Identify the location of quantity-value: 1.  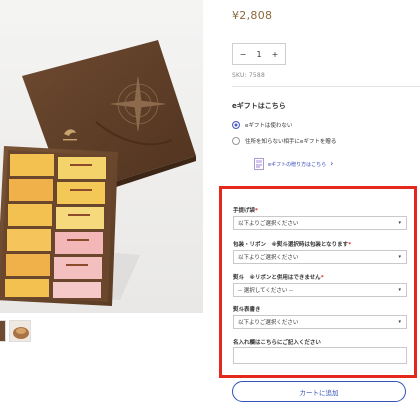
(258, 54).